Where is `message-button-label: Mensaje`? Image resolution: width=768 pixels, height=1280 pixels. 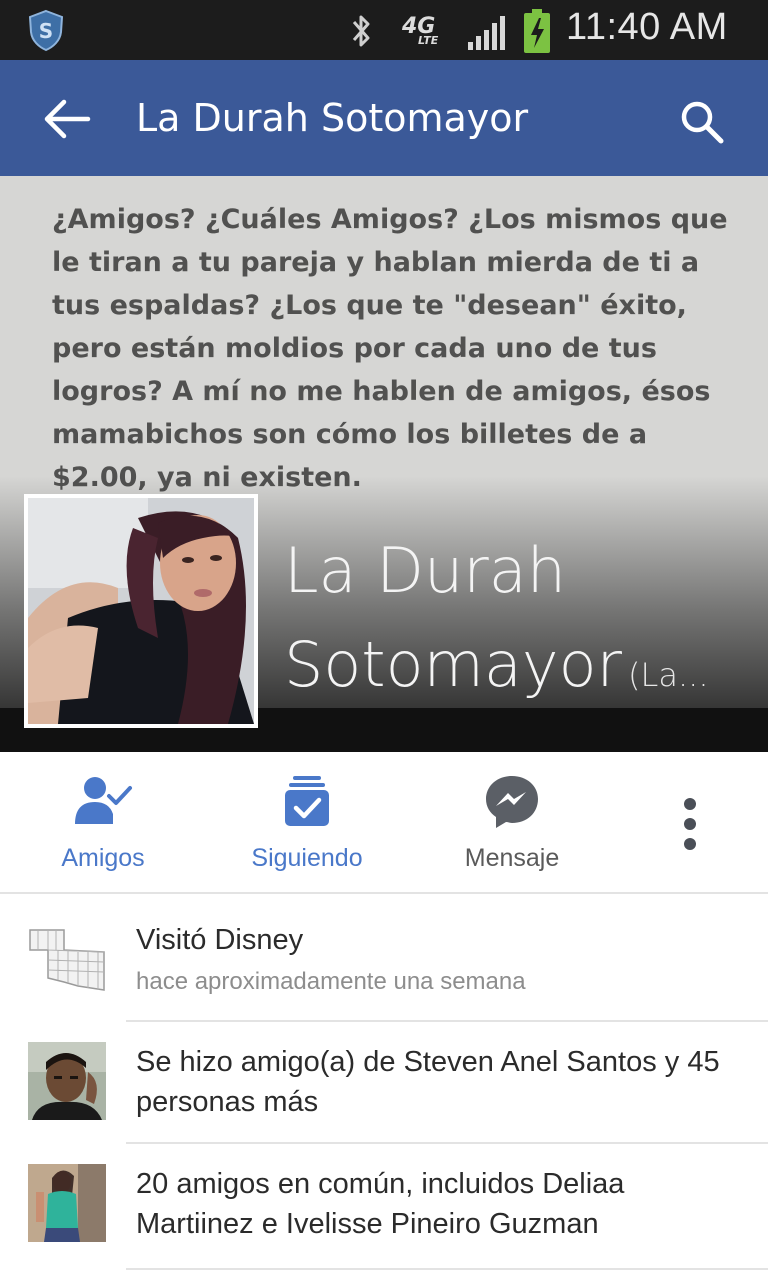 message-button-label: Mensaje is located at coordinates (512, 858).